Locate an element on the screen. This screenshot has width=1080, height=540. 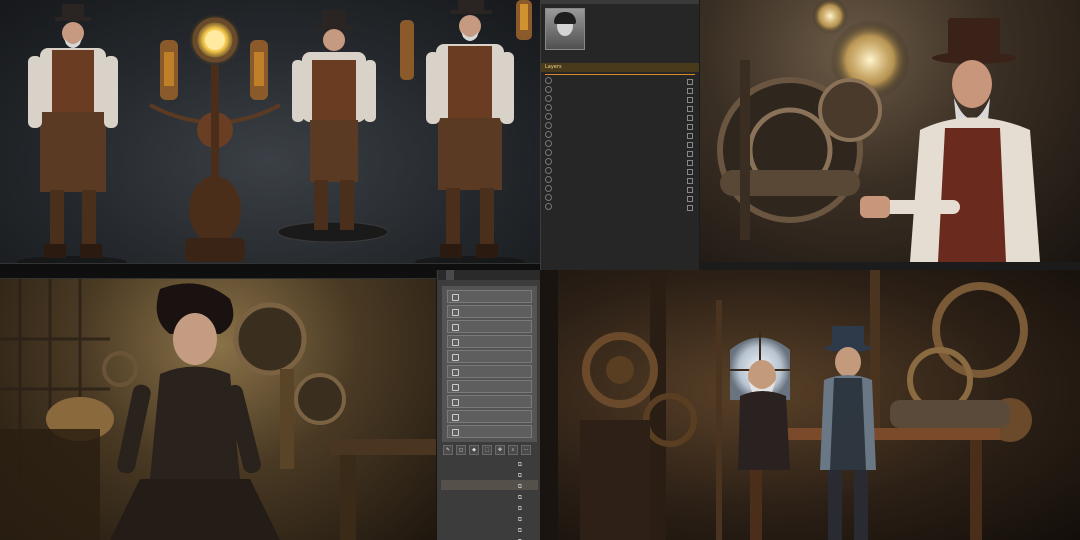
layers-panel: Layers is located at coordinates (619, 135).